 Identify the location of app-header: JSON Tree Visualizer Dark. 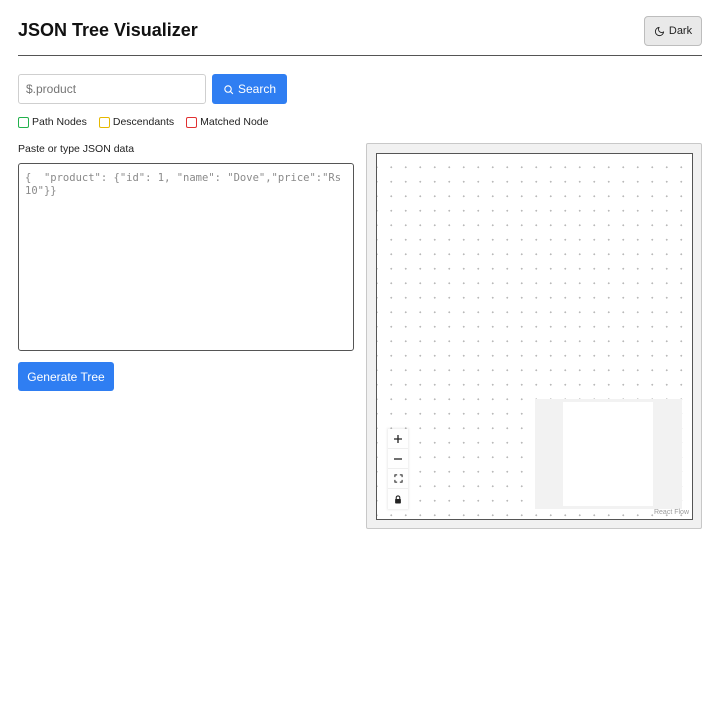
(360, 35).